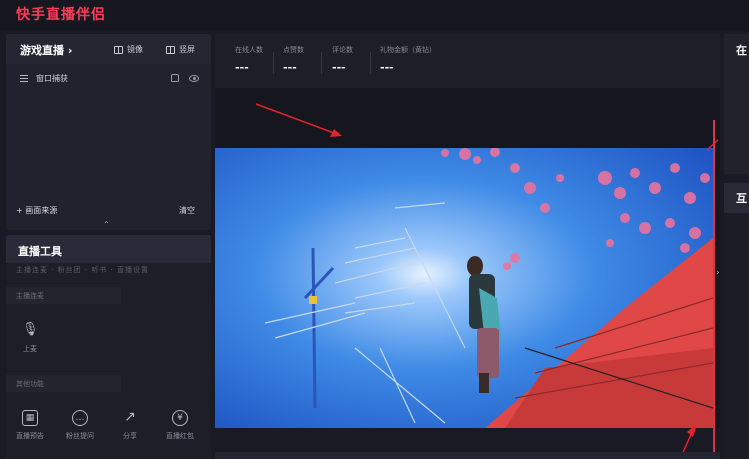 The image size is (749, 459). Describe the element at coordinates (741, 50) in the screenshot. I see `right-panel-title: 在` at that location.